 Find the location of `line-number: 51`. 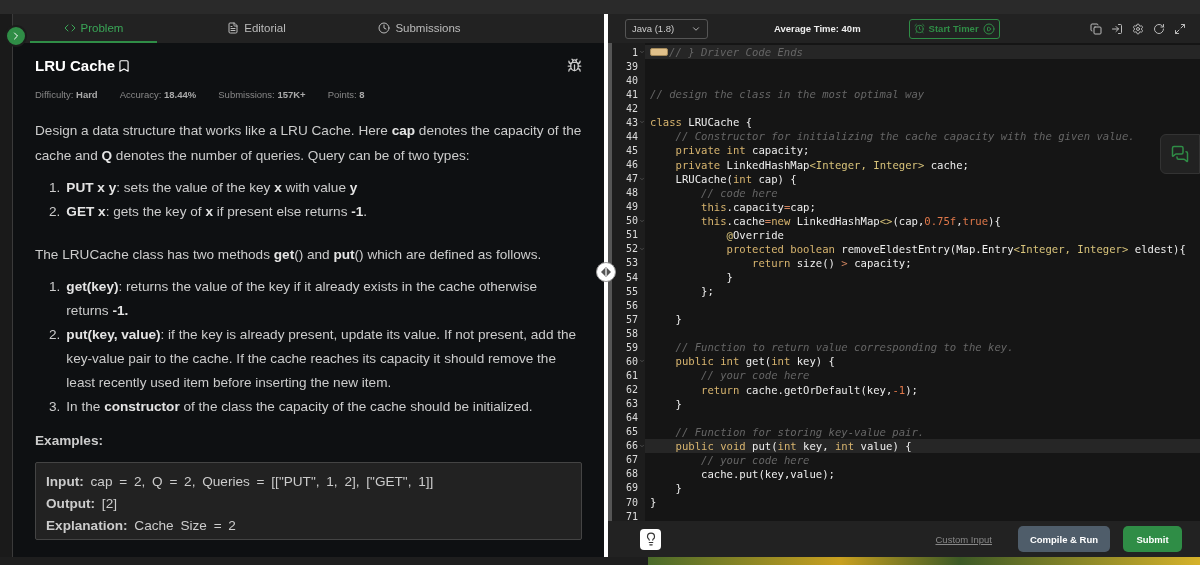

line-number: 51 is located at coordinates (631, 235).